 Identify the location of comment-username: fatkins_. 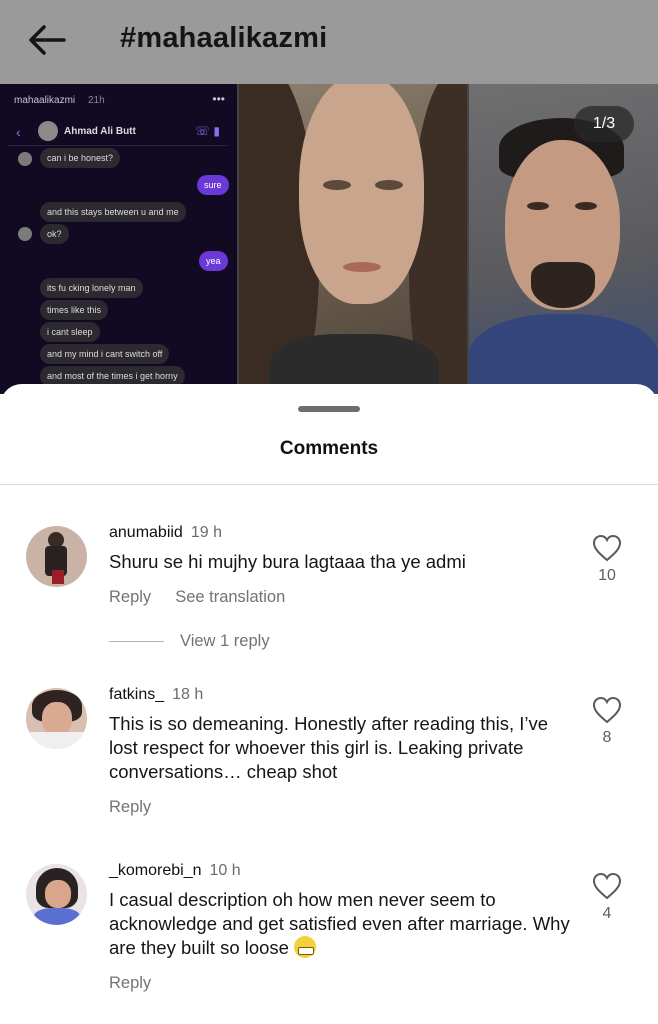
(136, 694).